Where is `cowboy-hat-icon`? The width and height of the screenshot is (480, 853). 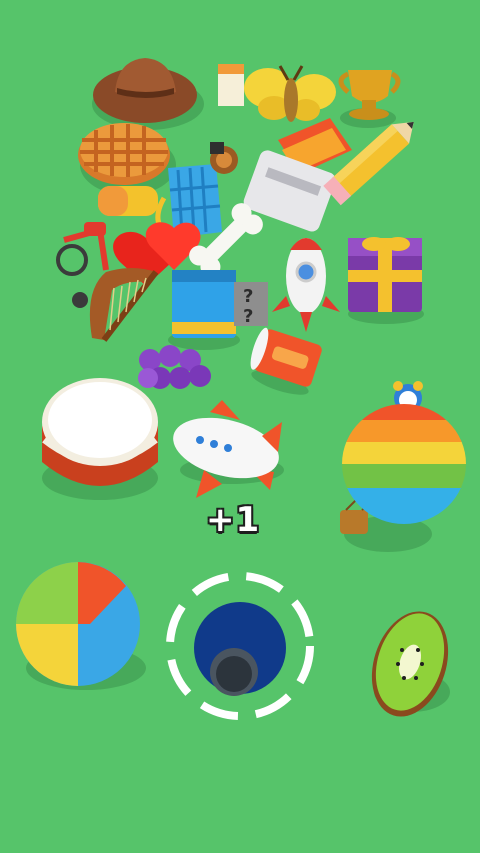
cowboy-hat-icon is located at coordinates (148, 94).